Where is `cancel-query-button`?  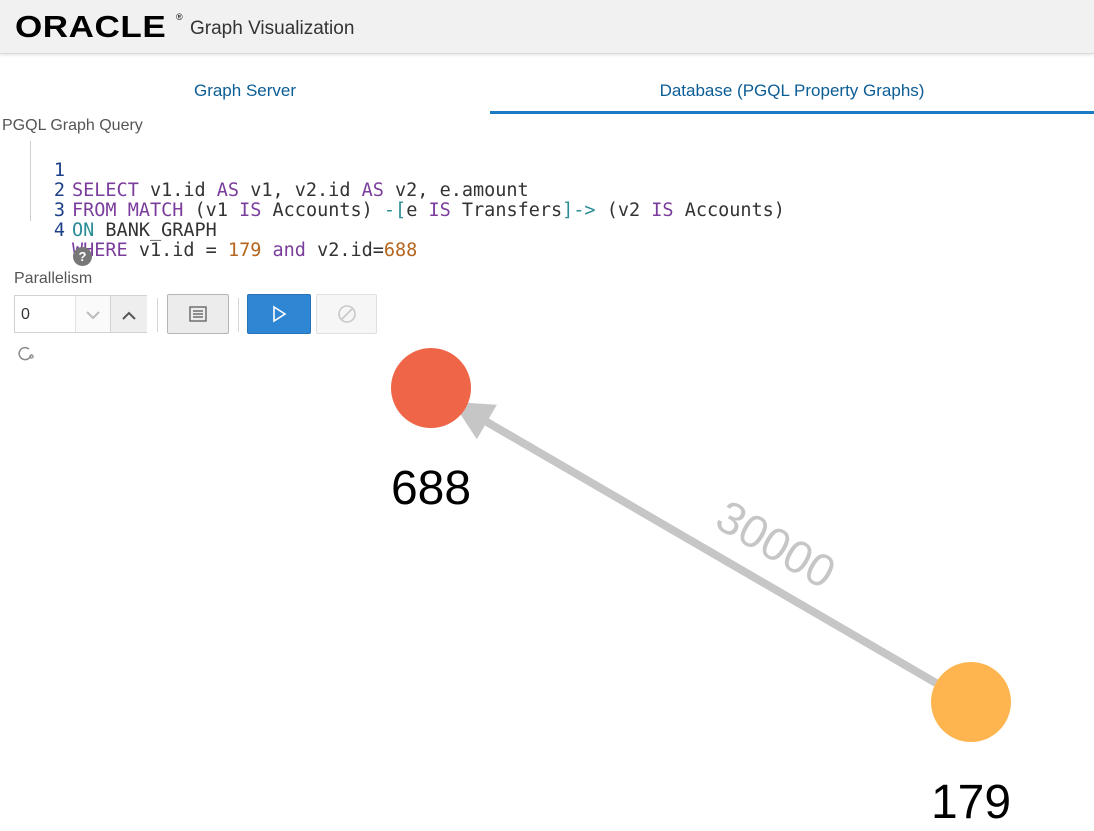 cancel-query-button is located at coordinates (346, 314).